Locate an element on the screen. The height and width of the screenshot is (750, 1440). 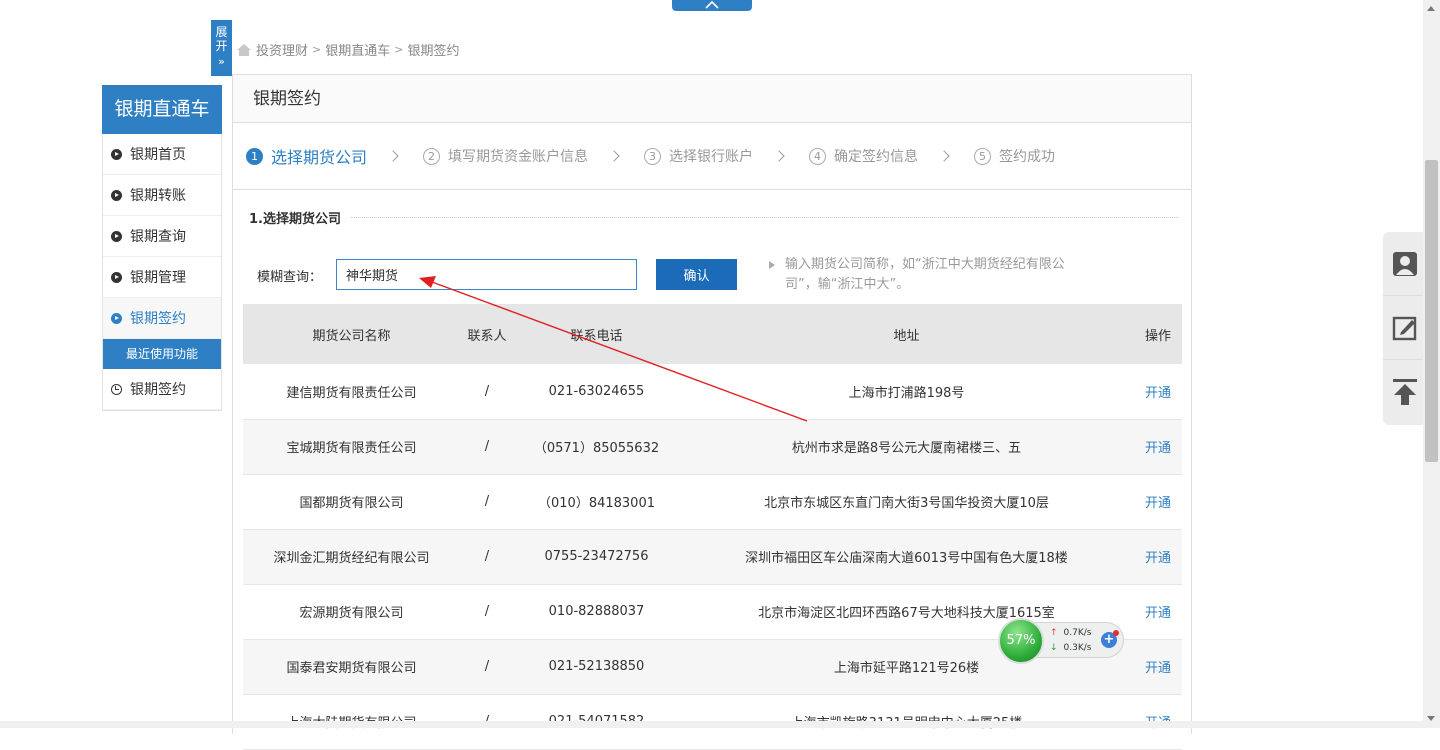
edit-button is located at coordinates (1405, 328).